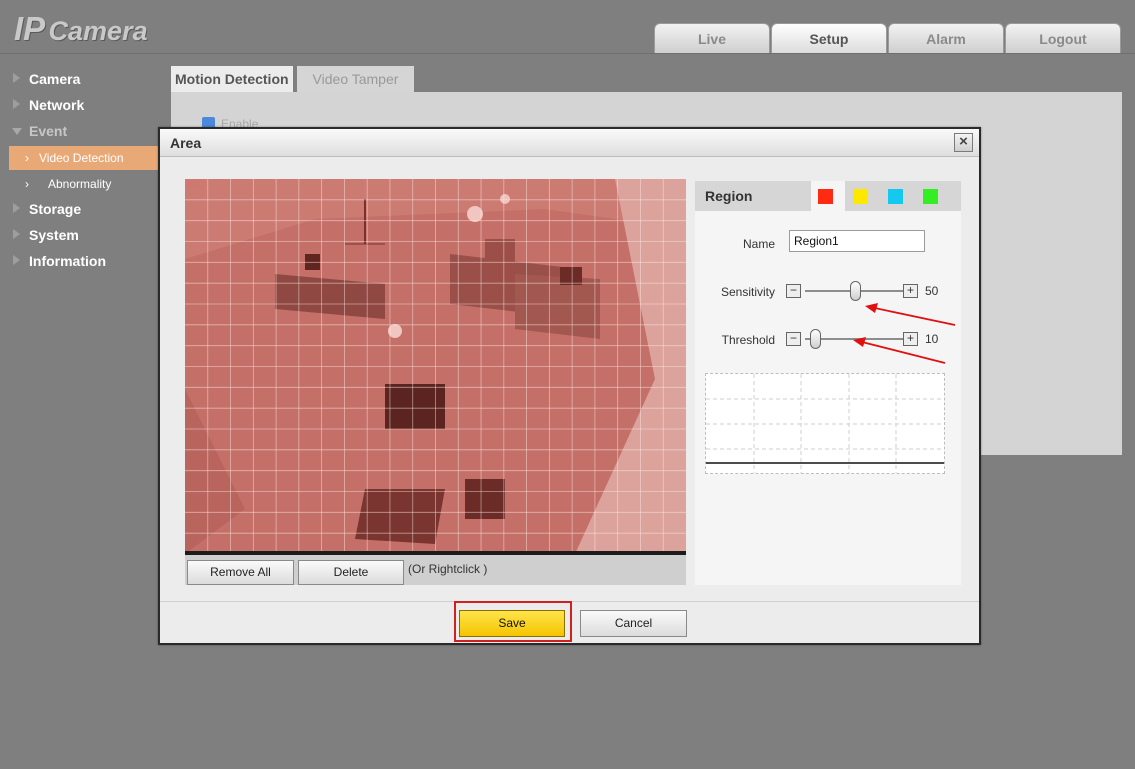  I want to click on dialog-title: Area, so click(186, 143).